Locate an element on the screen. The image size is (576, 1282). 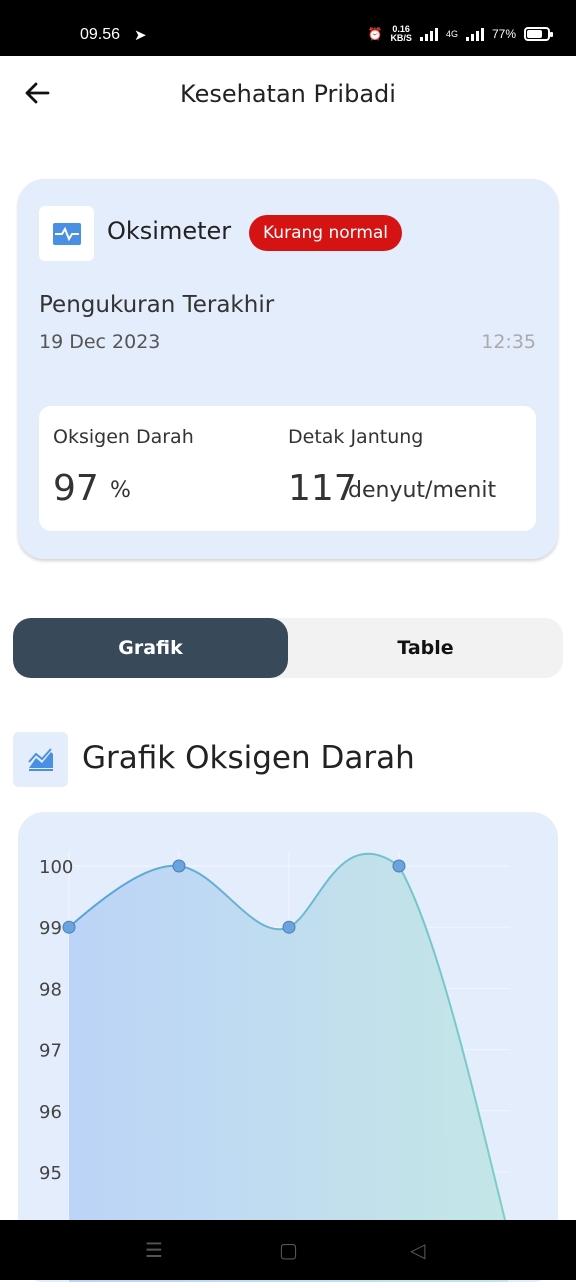
tab-grafik: Grafik is located at coordinates (150, 648).